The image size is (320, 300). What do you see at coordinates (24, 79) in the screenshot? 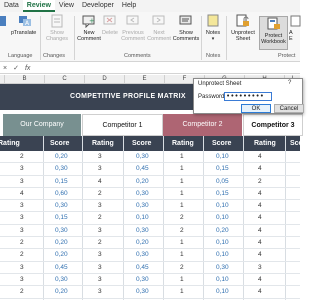
I see `column-header: B` at bounding box center [24, 79].